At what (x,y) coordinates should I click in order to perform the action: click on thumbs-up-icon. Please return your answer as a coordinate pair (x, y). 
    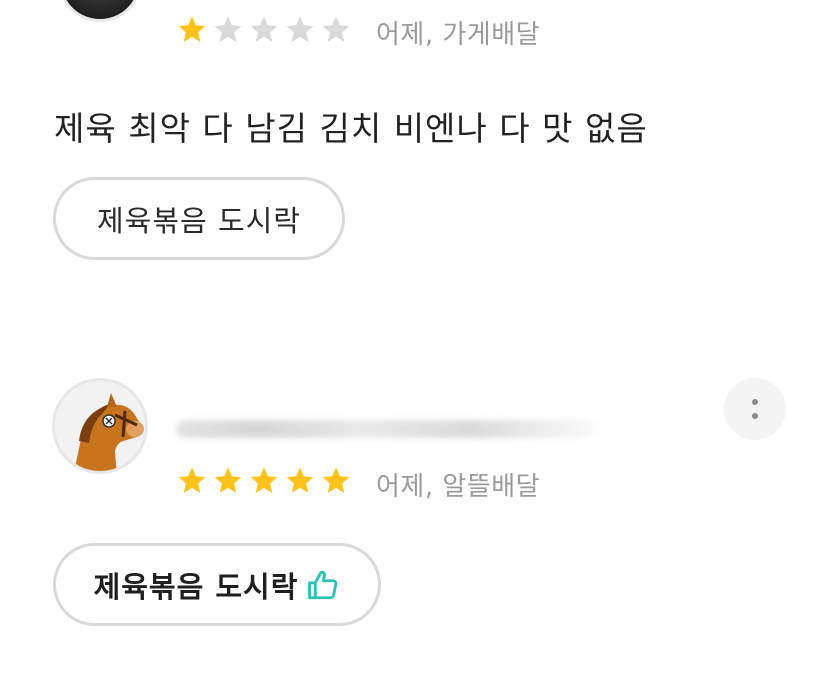
    Looking at the image, I should click on (323, 584).